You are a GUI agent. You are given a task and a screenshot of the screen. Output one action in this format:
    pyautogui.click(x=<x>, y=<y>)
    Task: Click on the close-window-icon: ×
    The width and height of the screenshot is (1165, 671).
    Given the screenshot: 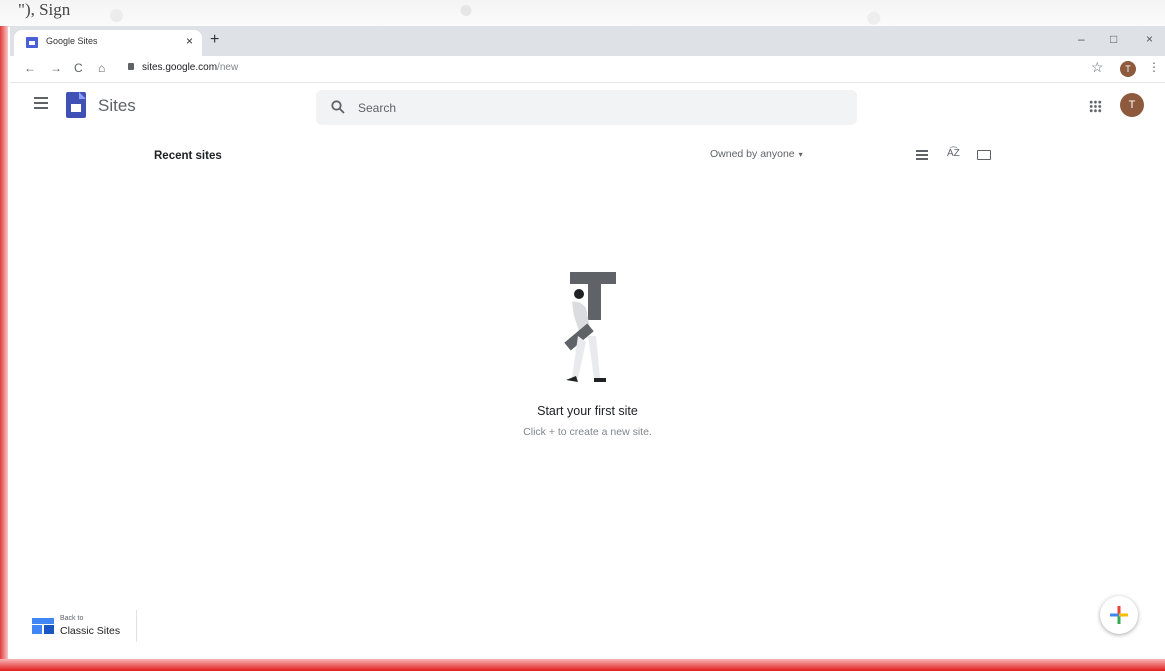 What is the action you would take?
    pyautogui.click(x=1149, y=39)
    